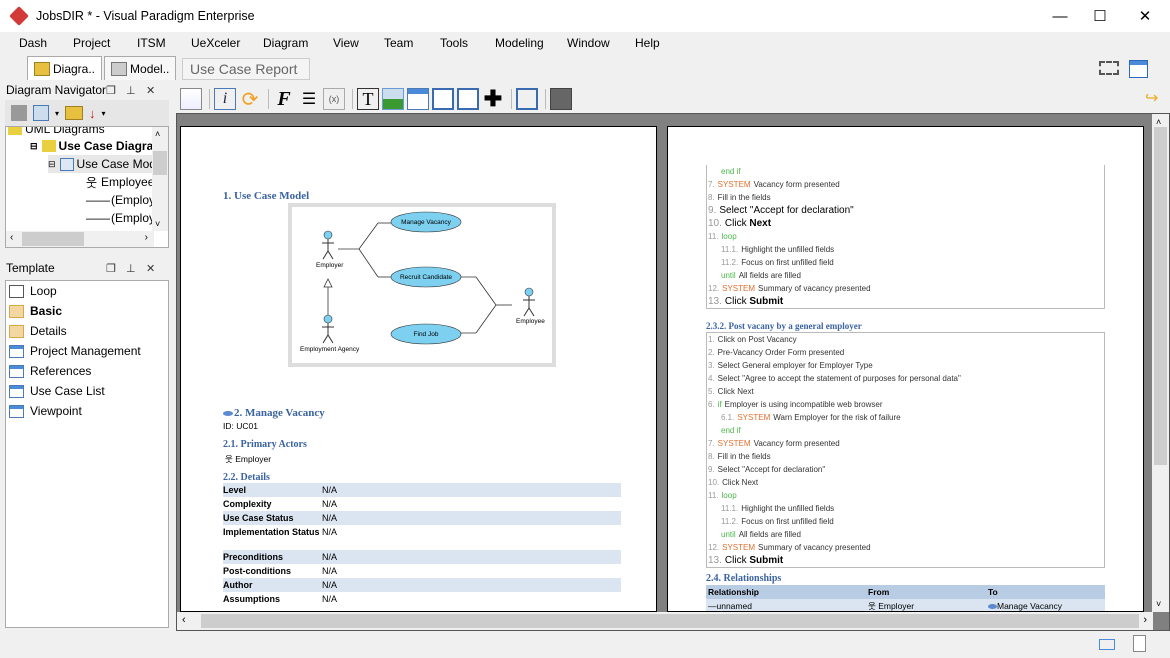 The height and width of the screenshot is (658, 1170). What do you see at coordinates (33, 43) in the screenshot?
I see `menu-dash: Dash` at bounding box center [33, 43].